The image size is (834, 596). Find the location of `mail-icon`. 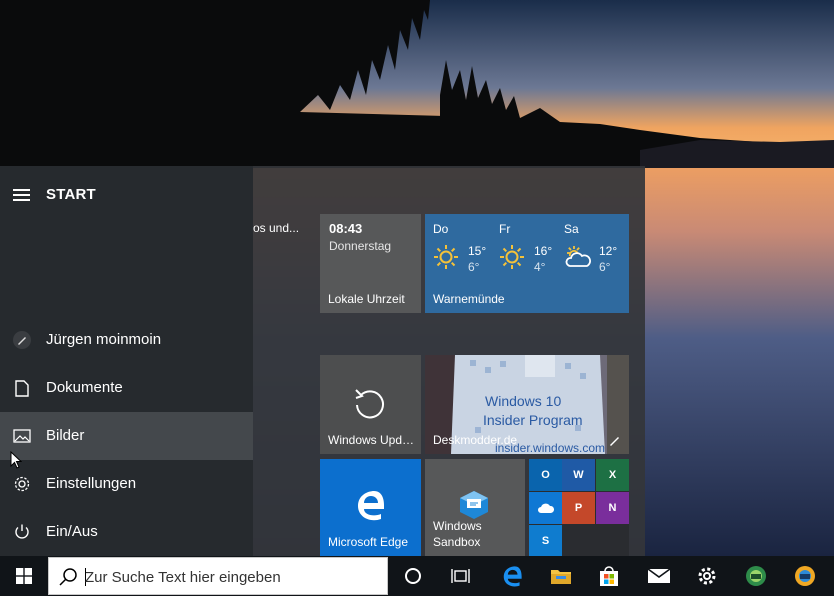

mail-icon is located at coordinates (659, 576).